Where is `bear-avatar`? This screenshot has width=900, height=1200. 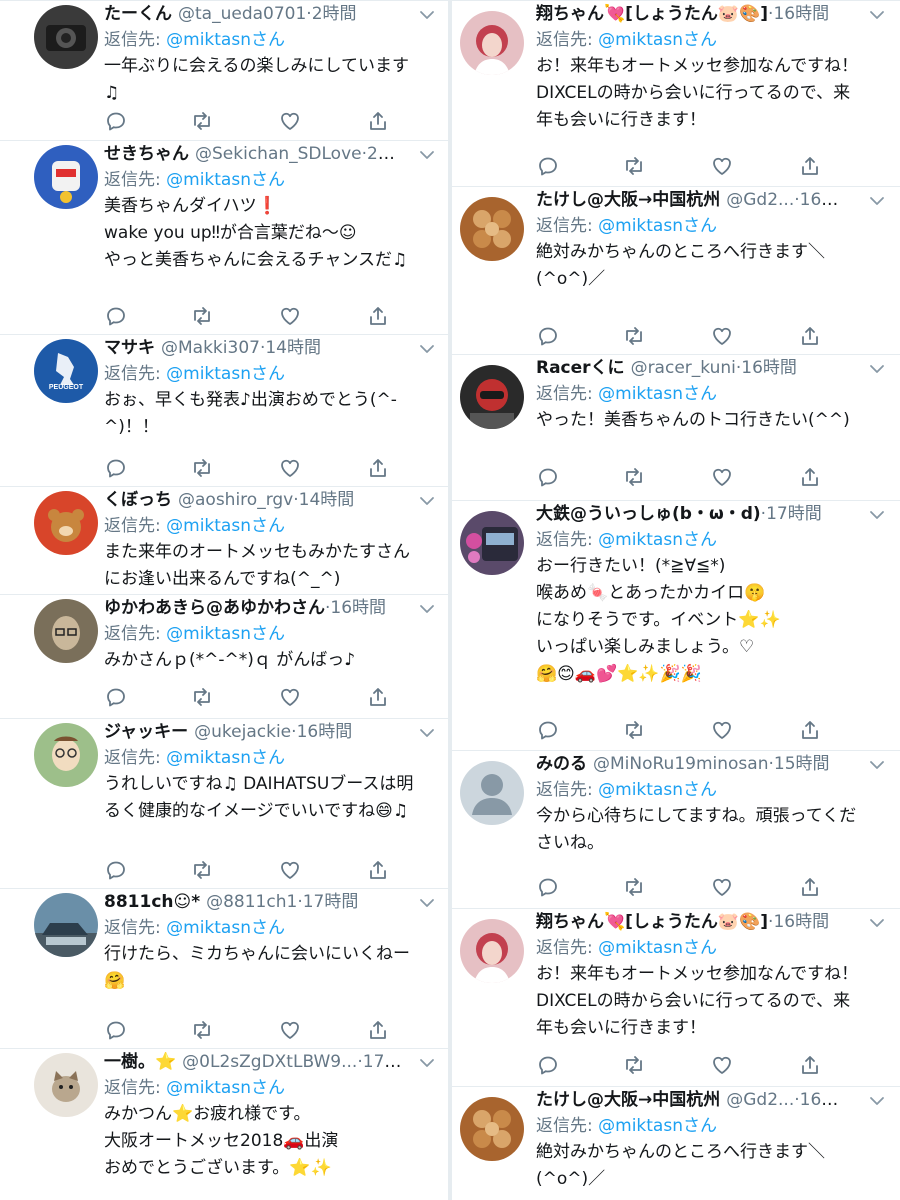
bear-avatar is located at coordinates (66, 523).